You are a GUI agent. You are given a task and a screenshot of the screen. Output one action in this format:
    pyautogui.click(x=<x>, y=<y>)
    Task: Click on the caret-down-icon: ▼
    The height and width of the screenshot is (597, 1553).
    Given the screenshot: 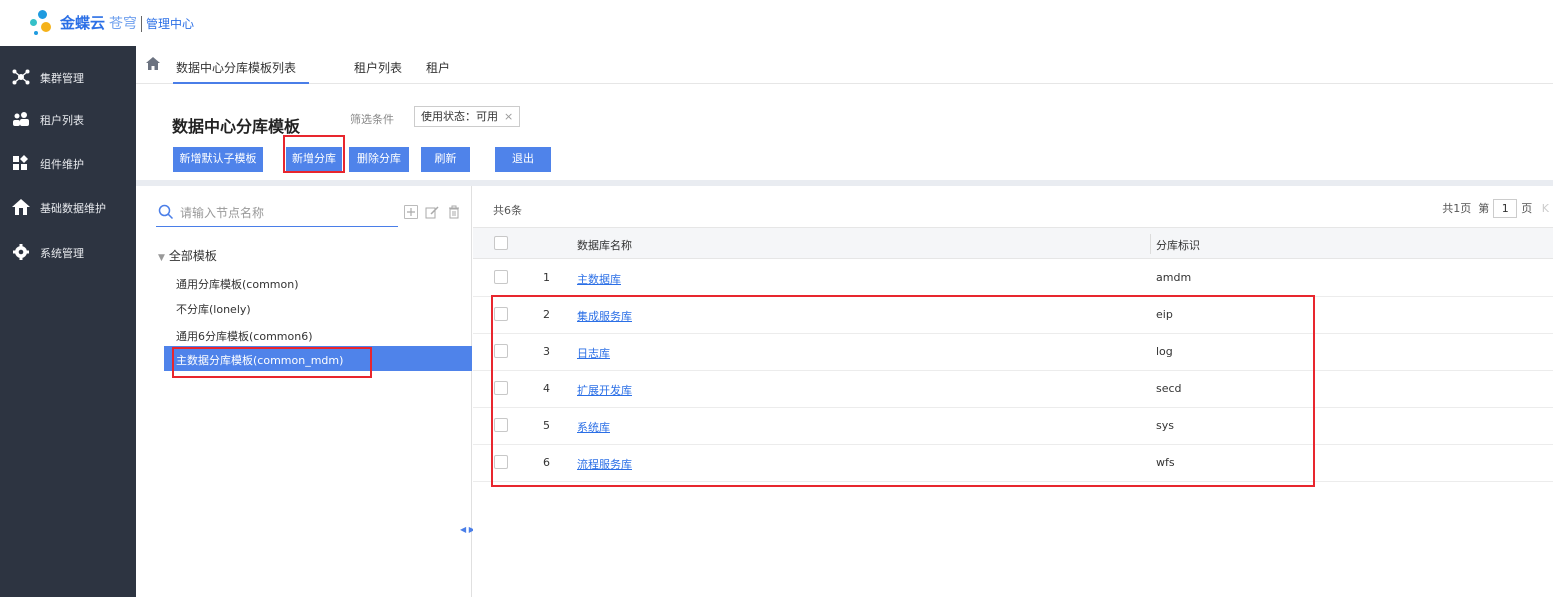 What is the action you would take?
    pyautogui.click(x=161, y=258)
    